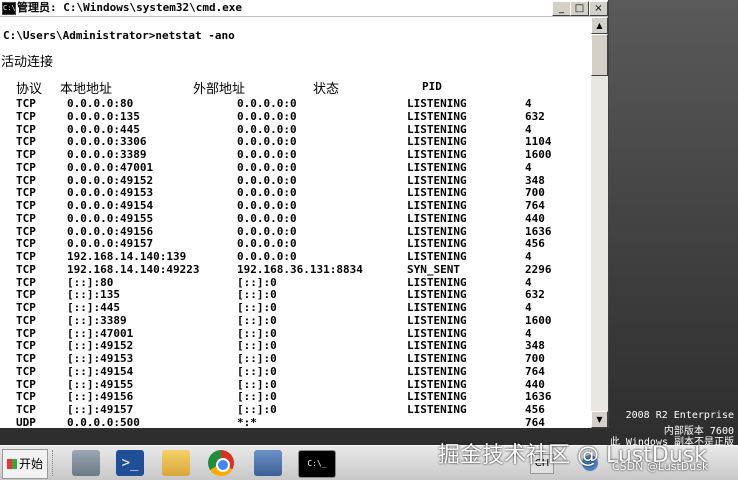  I want to click on row-local: [::]:49154, so click(100, 371).